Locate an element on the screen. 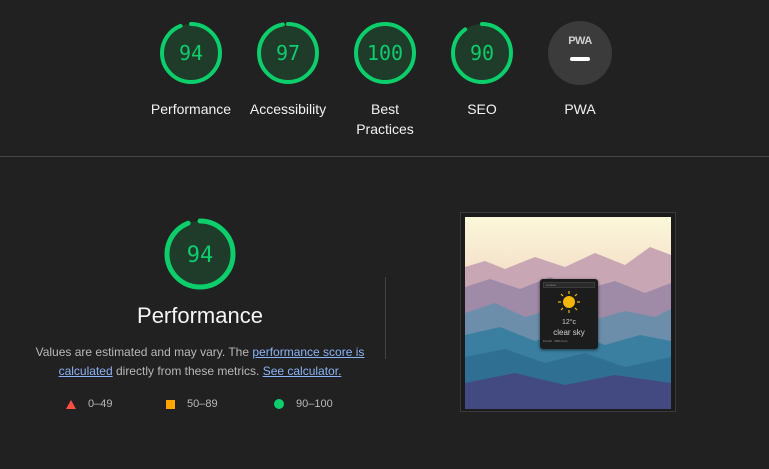  final-screenshot-thumbnail: location 12°c clear sky 6 km/h · 68% hum is located at coordinates (568, 312).